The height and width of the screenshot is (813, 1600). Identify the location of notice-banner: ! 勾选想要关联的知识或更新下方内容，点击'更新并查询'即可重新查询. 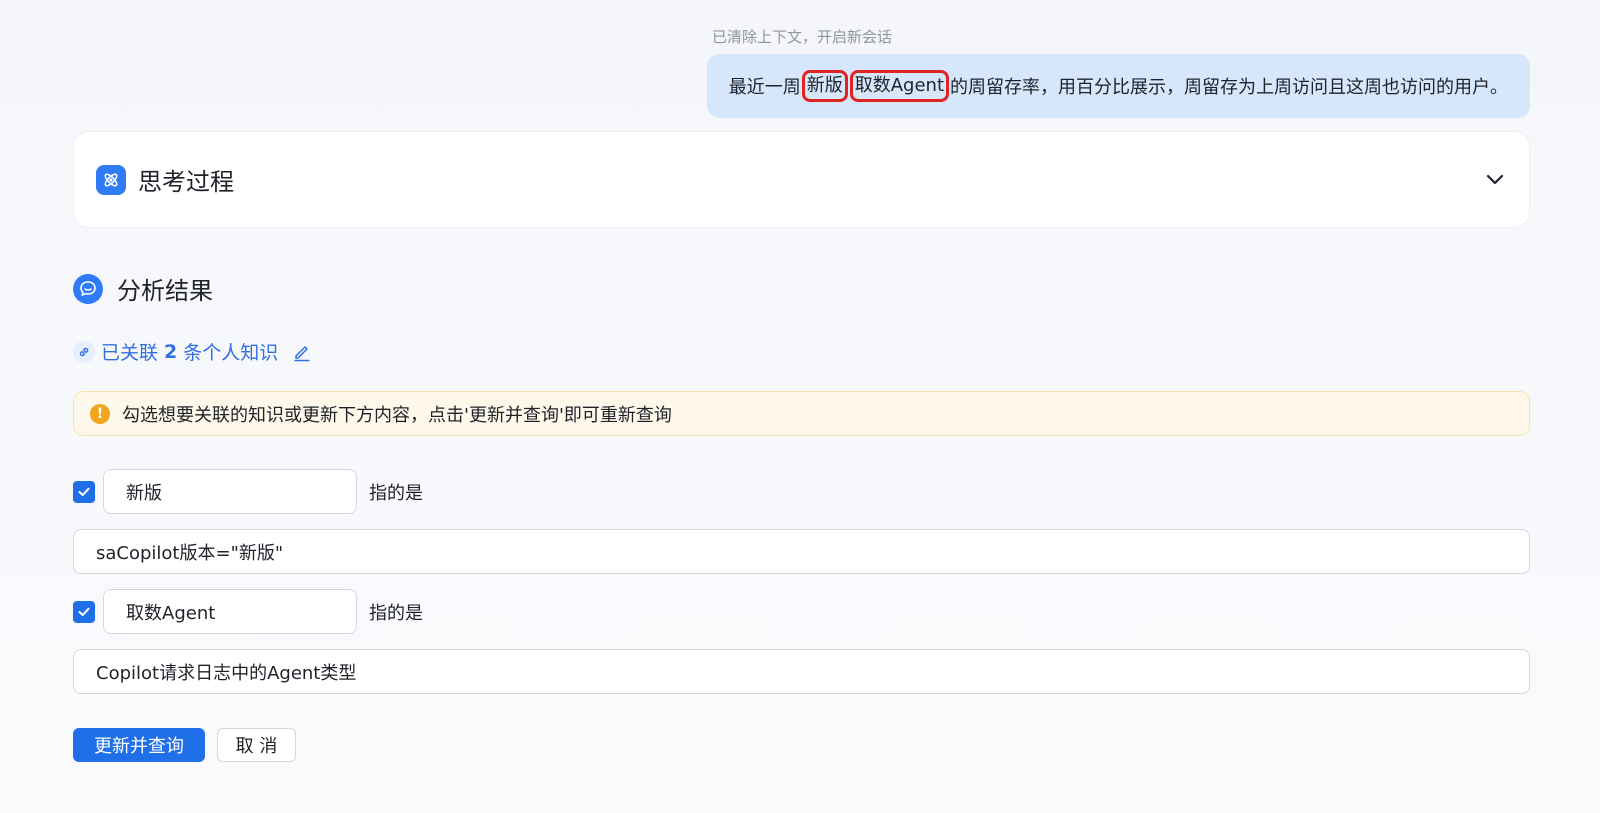
(801, 413).